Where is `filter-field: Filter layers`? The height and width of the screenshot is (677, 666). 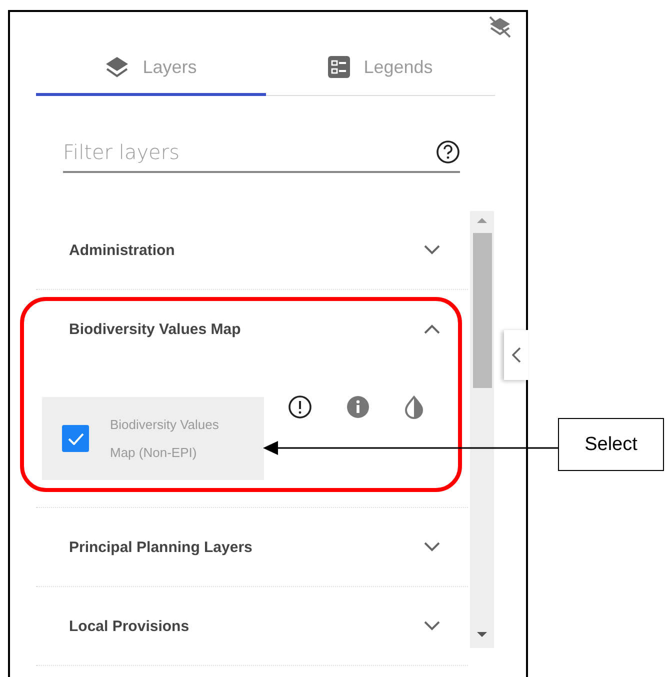
filter-field: Filter layers is located at coordinates (249, 152).